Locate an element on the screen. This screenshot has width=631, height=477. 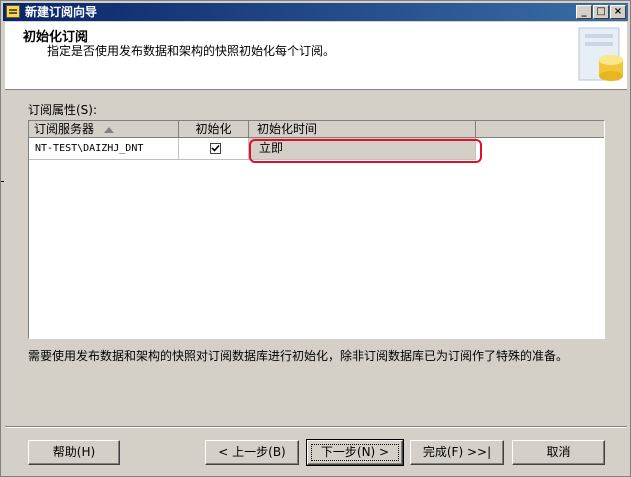
help-button: 帮助(H) is located at coordinates (74, 452).